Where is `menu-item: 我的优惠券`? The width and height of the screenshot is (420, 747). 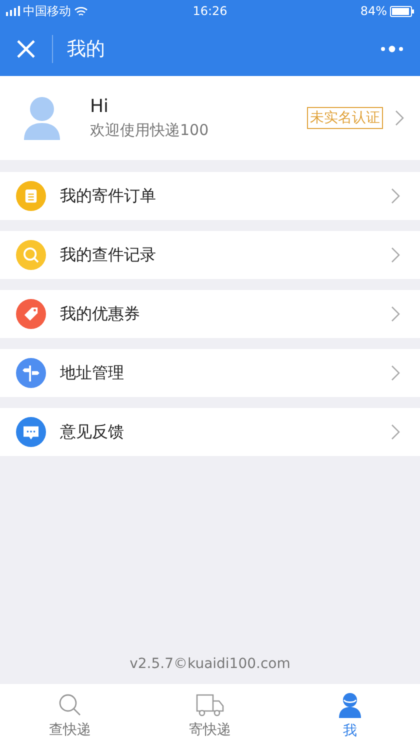 menu-item: 我的优惠券 is located at coordinates (210, 314).